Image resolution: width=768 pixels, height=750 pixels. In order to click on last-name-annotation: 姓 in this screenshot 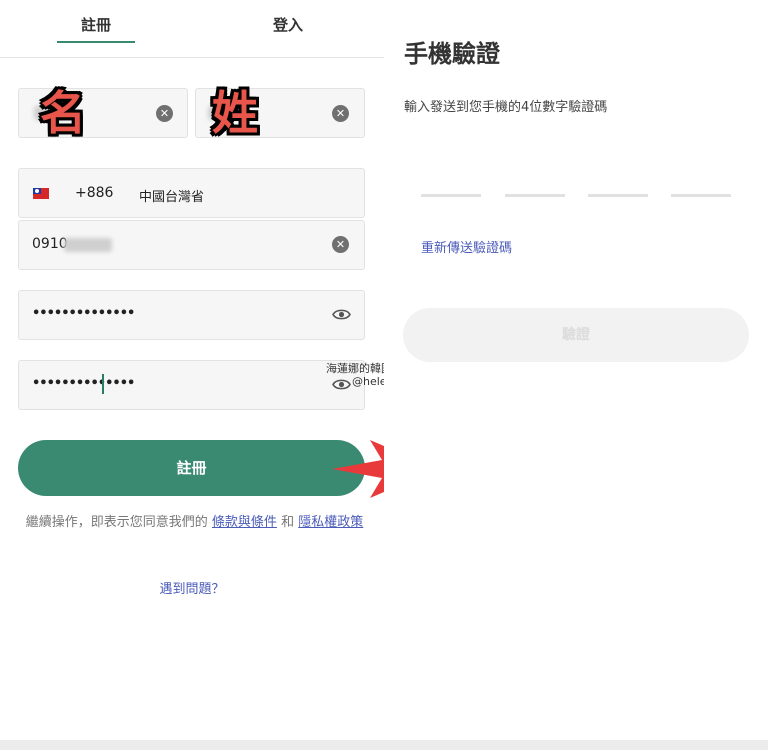, I will do `click(235, 113)`.